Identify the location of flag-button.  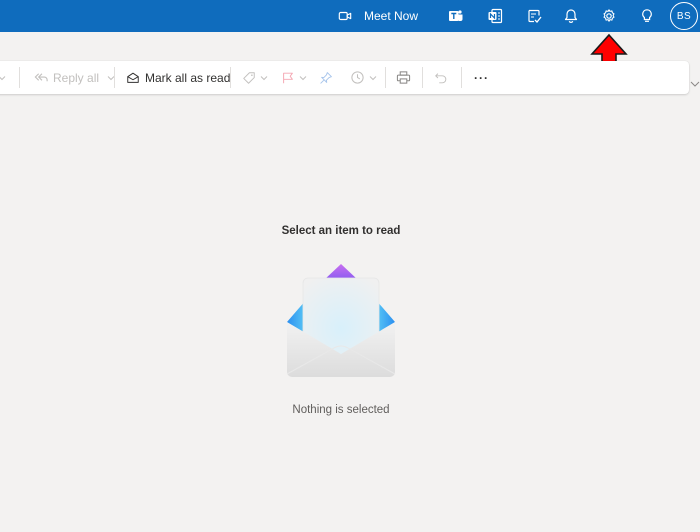
(294, 77).